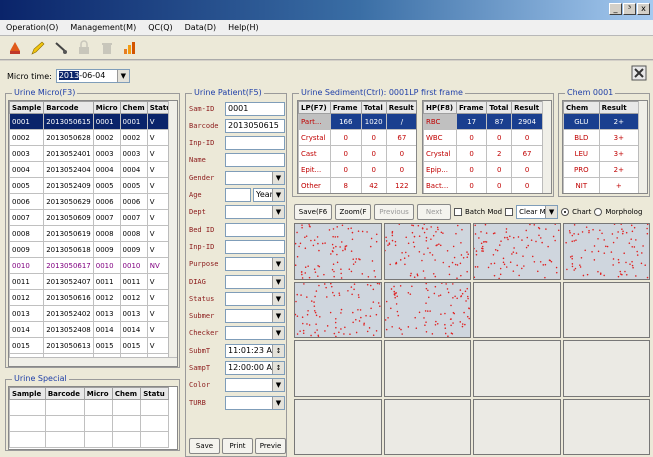  Describe the element at coordinates (601, 153) in the screenshot. I see `table-row: LEU 3+` at that location.